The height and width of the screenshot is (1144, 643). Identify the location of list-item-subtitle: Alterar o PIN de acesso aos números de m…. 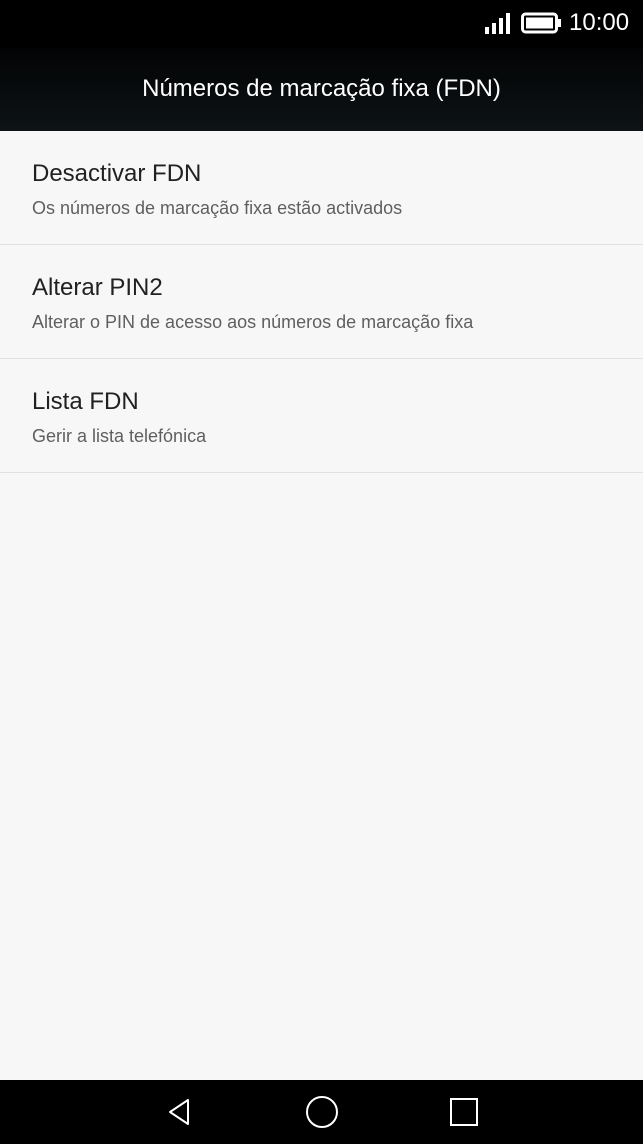
(253, 322).